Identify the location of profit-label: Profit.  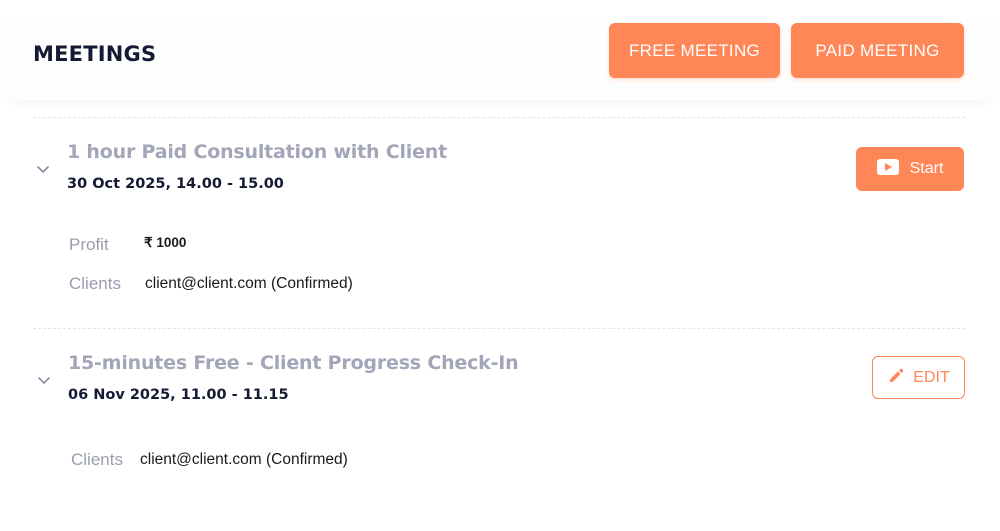
(89, 244).